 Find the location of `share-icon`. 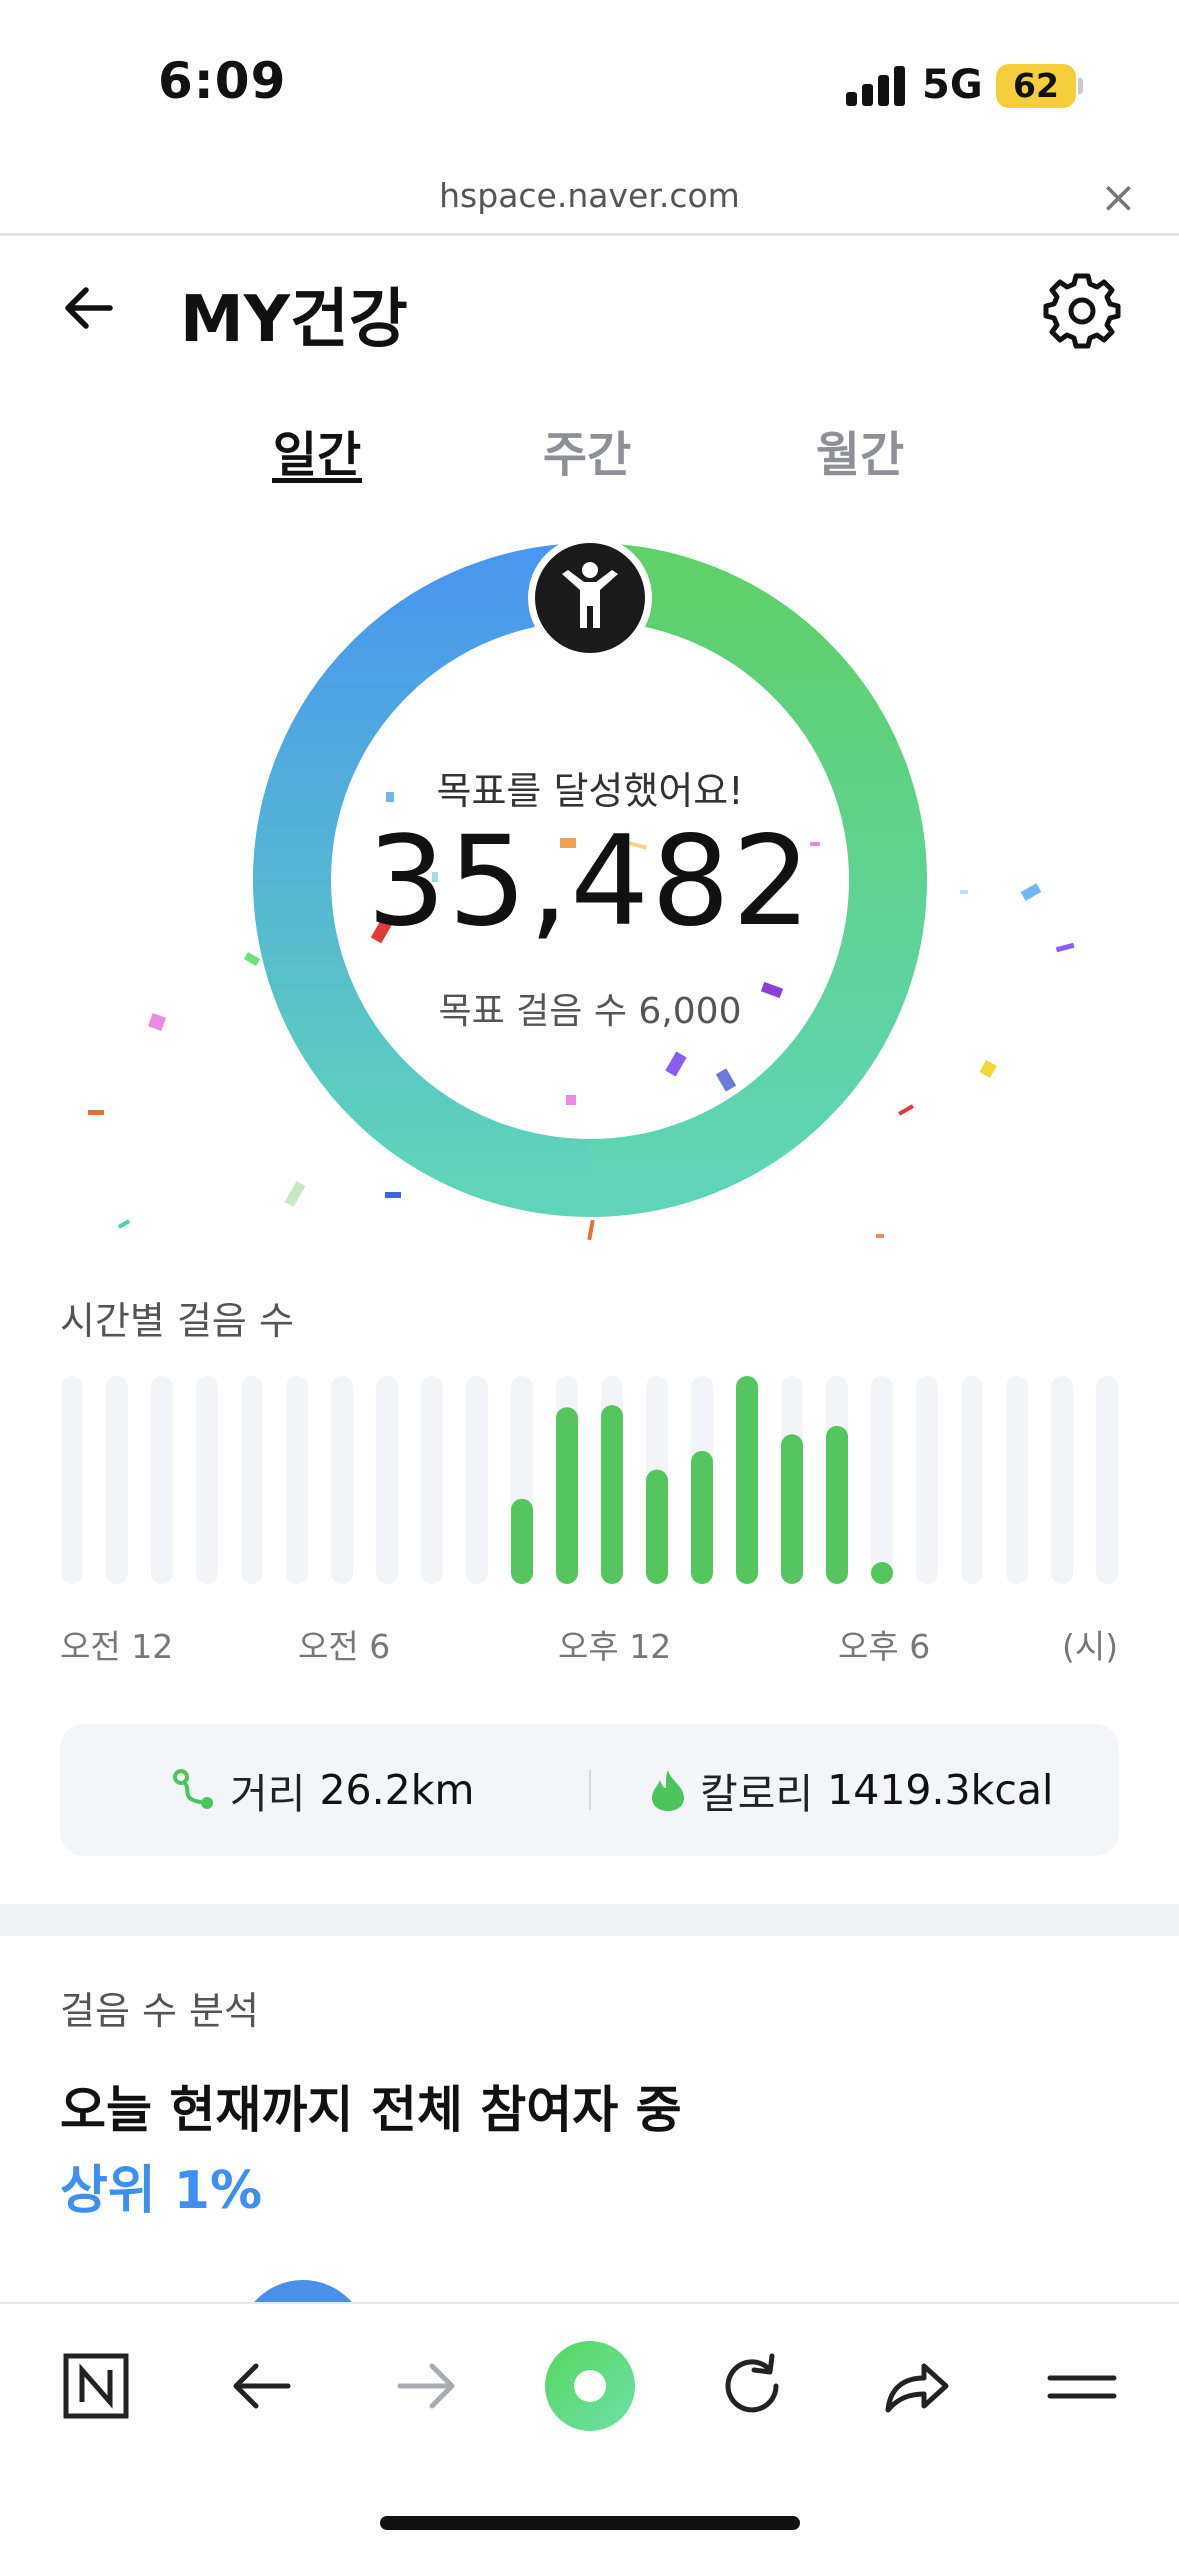

share-icon is located at coordinates (916, 2386).